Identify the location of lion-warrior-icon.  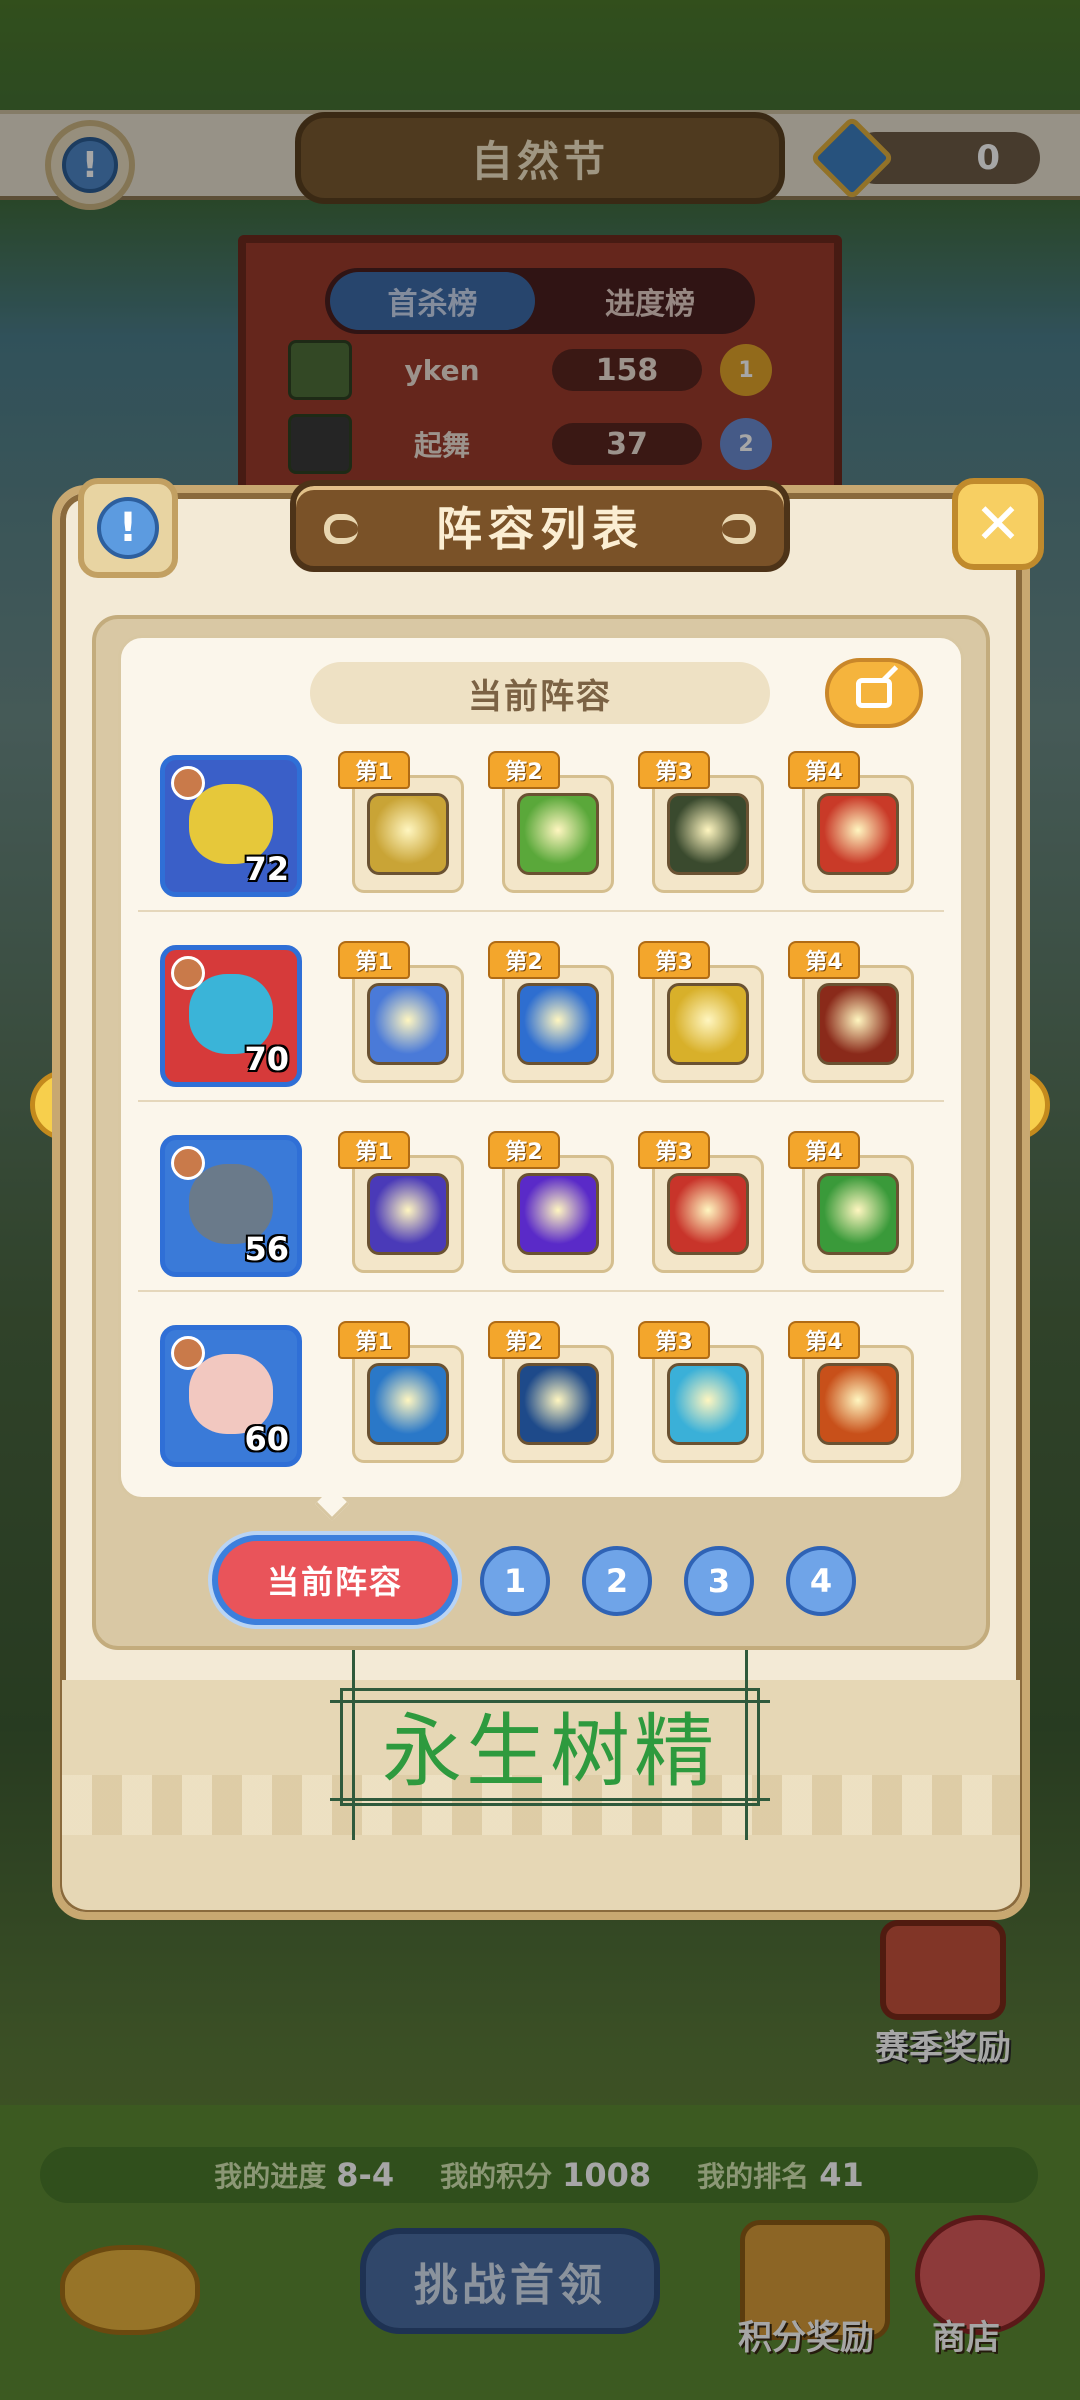
(408, 1024).